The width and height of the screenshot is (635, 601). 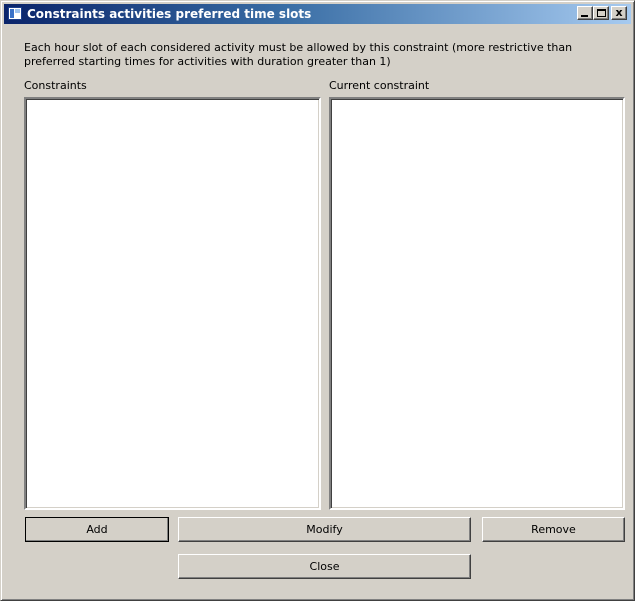 I want to click on remove-button: Remove, so click(x=553, y=529).